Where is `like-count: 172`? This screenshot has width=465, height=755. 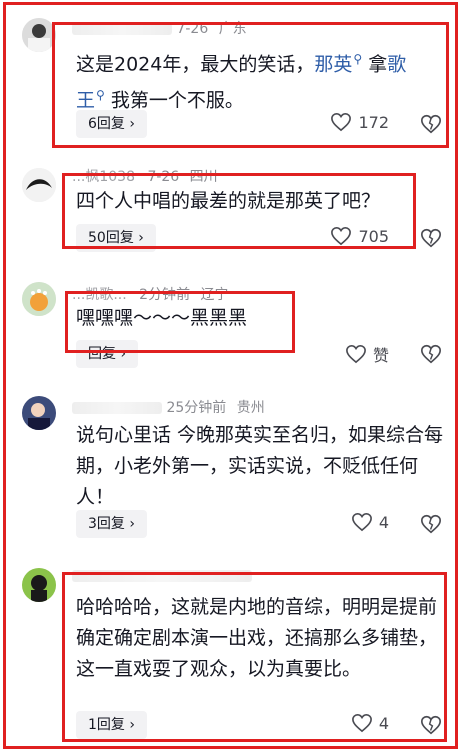 like-count: 172 is located at coordinates (373, 122).